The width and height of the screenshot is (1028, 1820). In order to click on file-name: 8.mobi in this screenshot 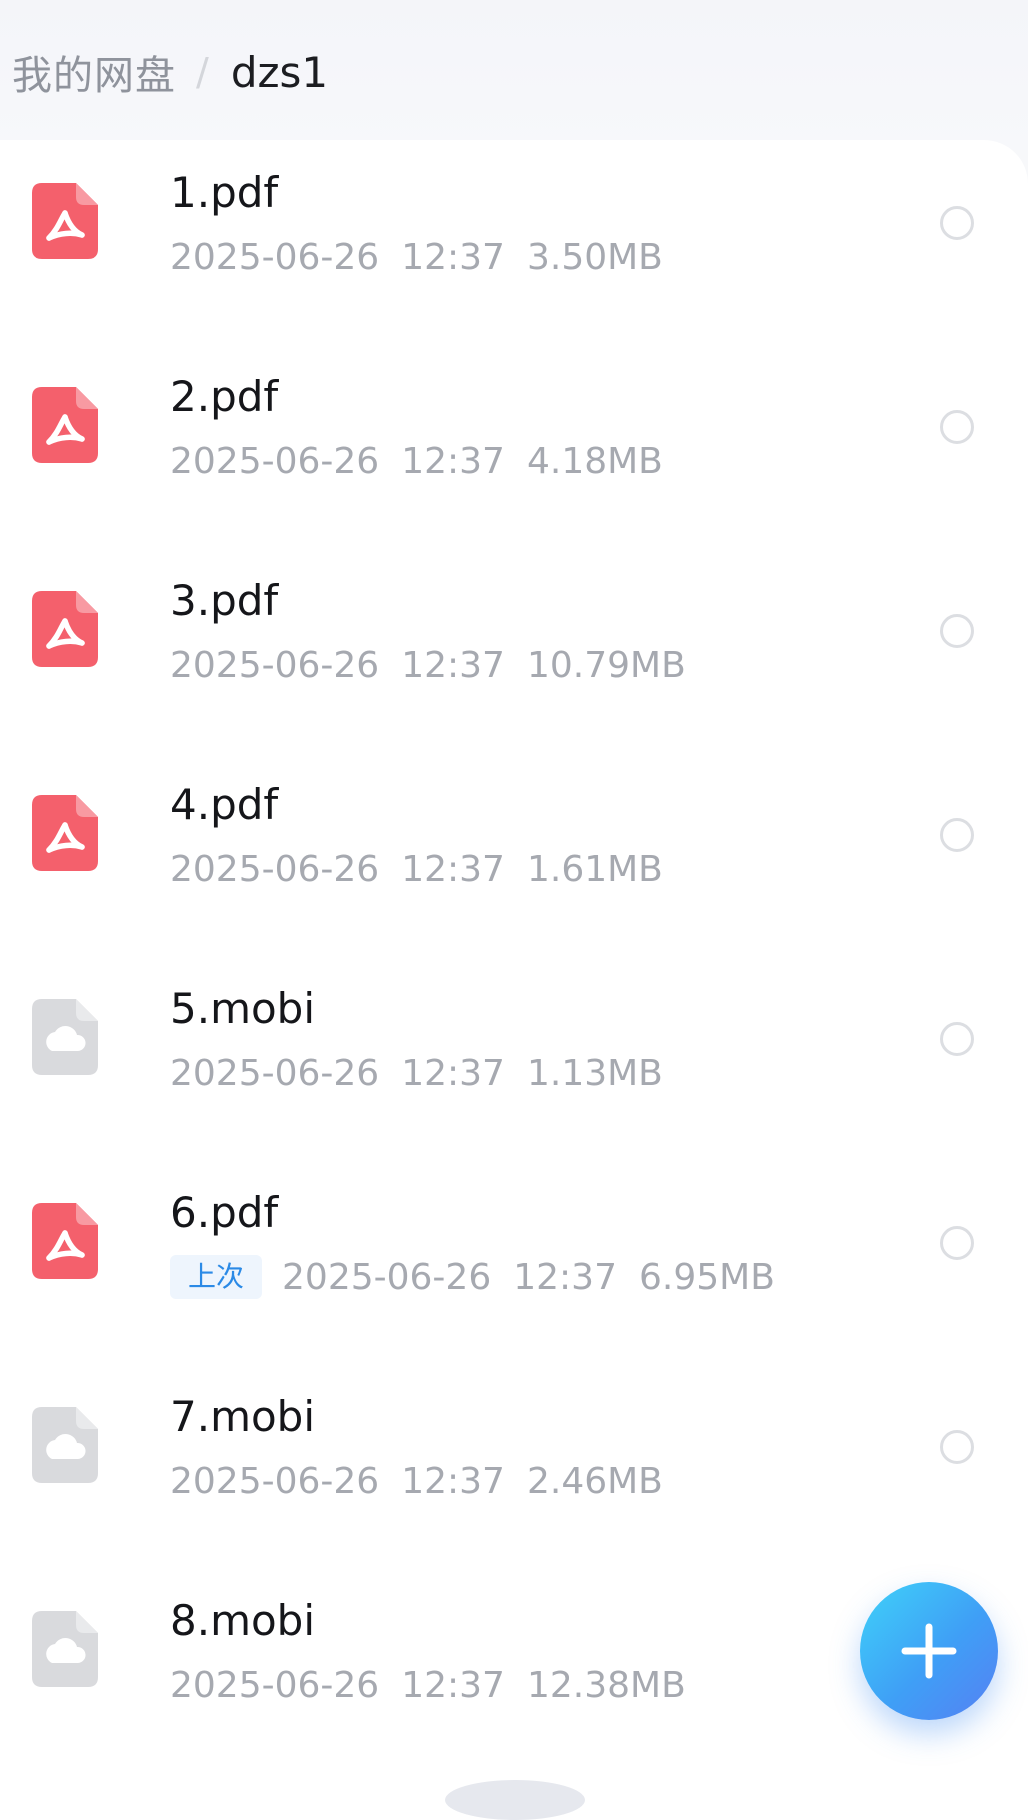, I will do `click(243, 1620)`.